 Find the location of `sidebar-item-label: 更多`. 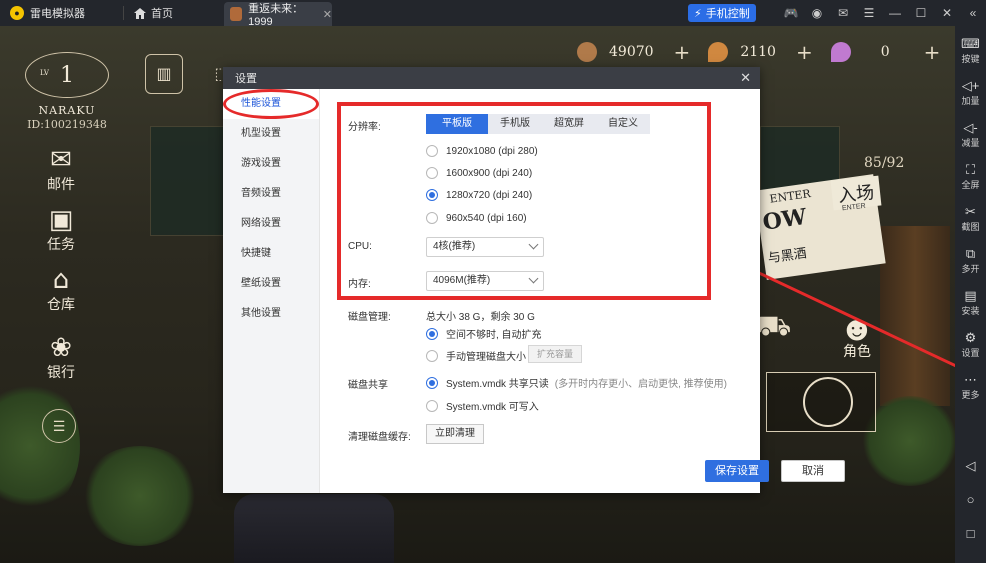

sidebar-item-label: 更多 is located at coordinates (970, 395).